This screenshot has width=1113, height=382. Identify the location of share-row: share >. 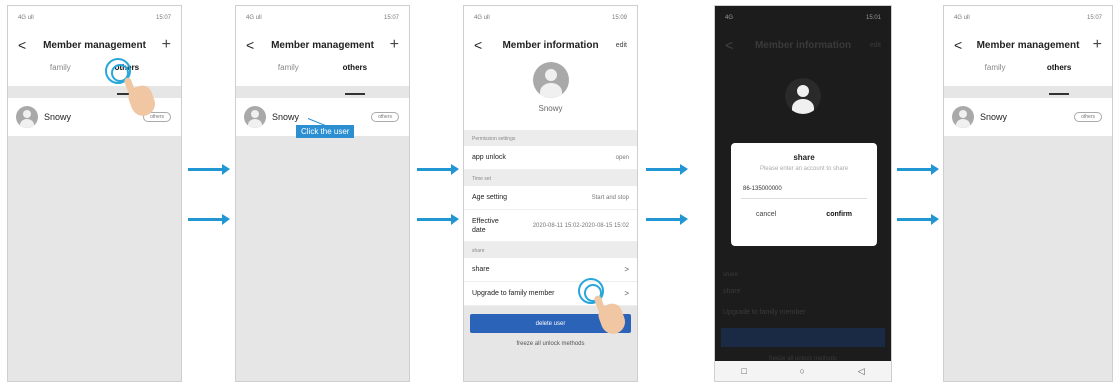
(550, 270).